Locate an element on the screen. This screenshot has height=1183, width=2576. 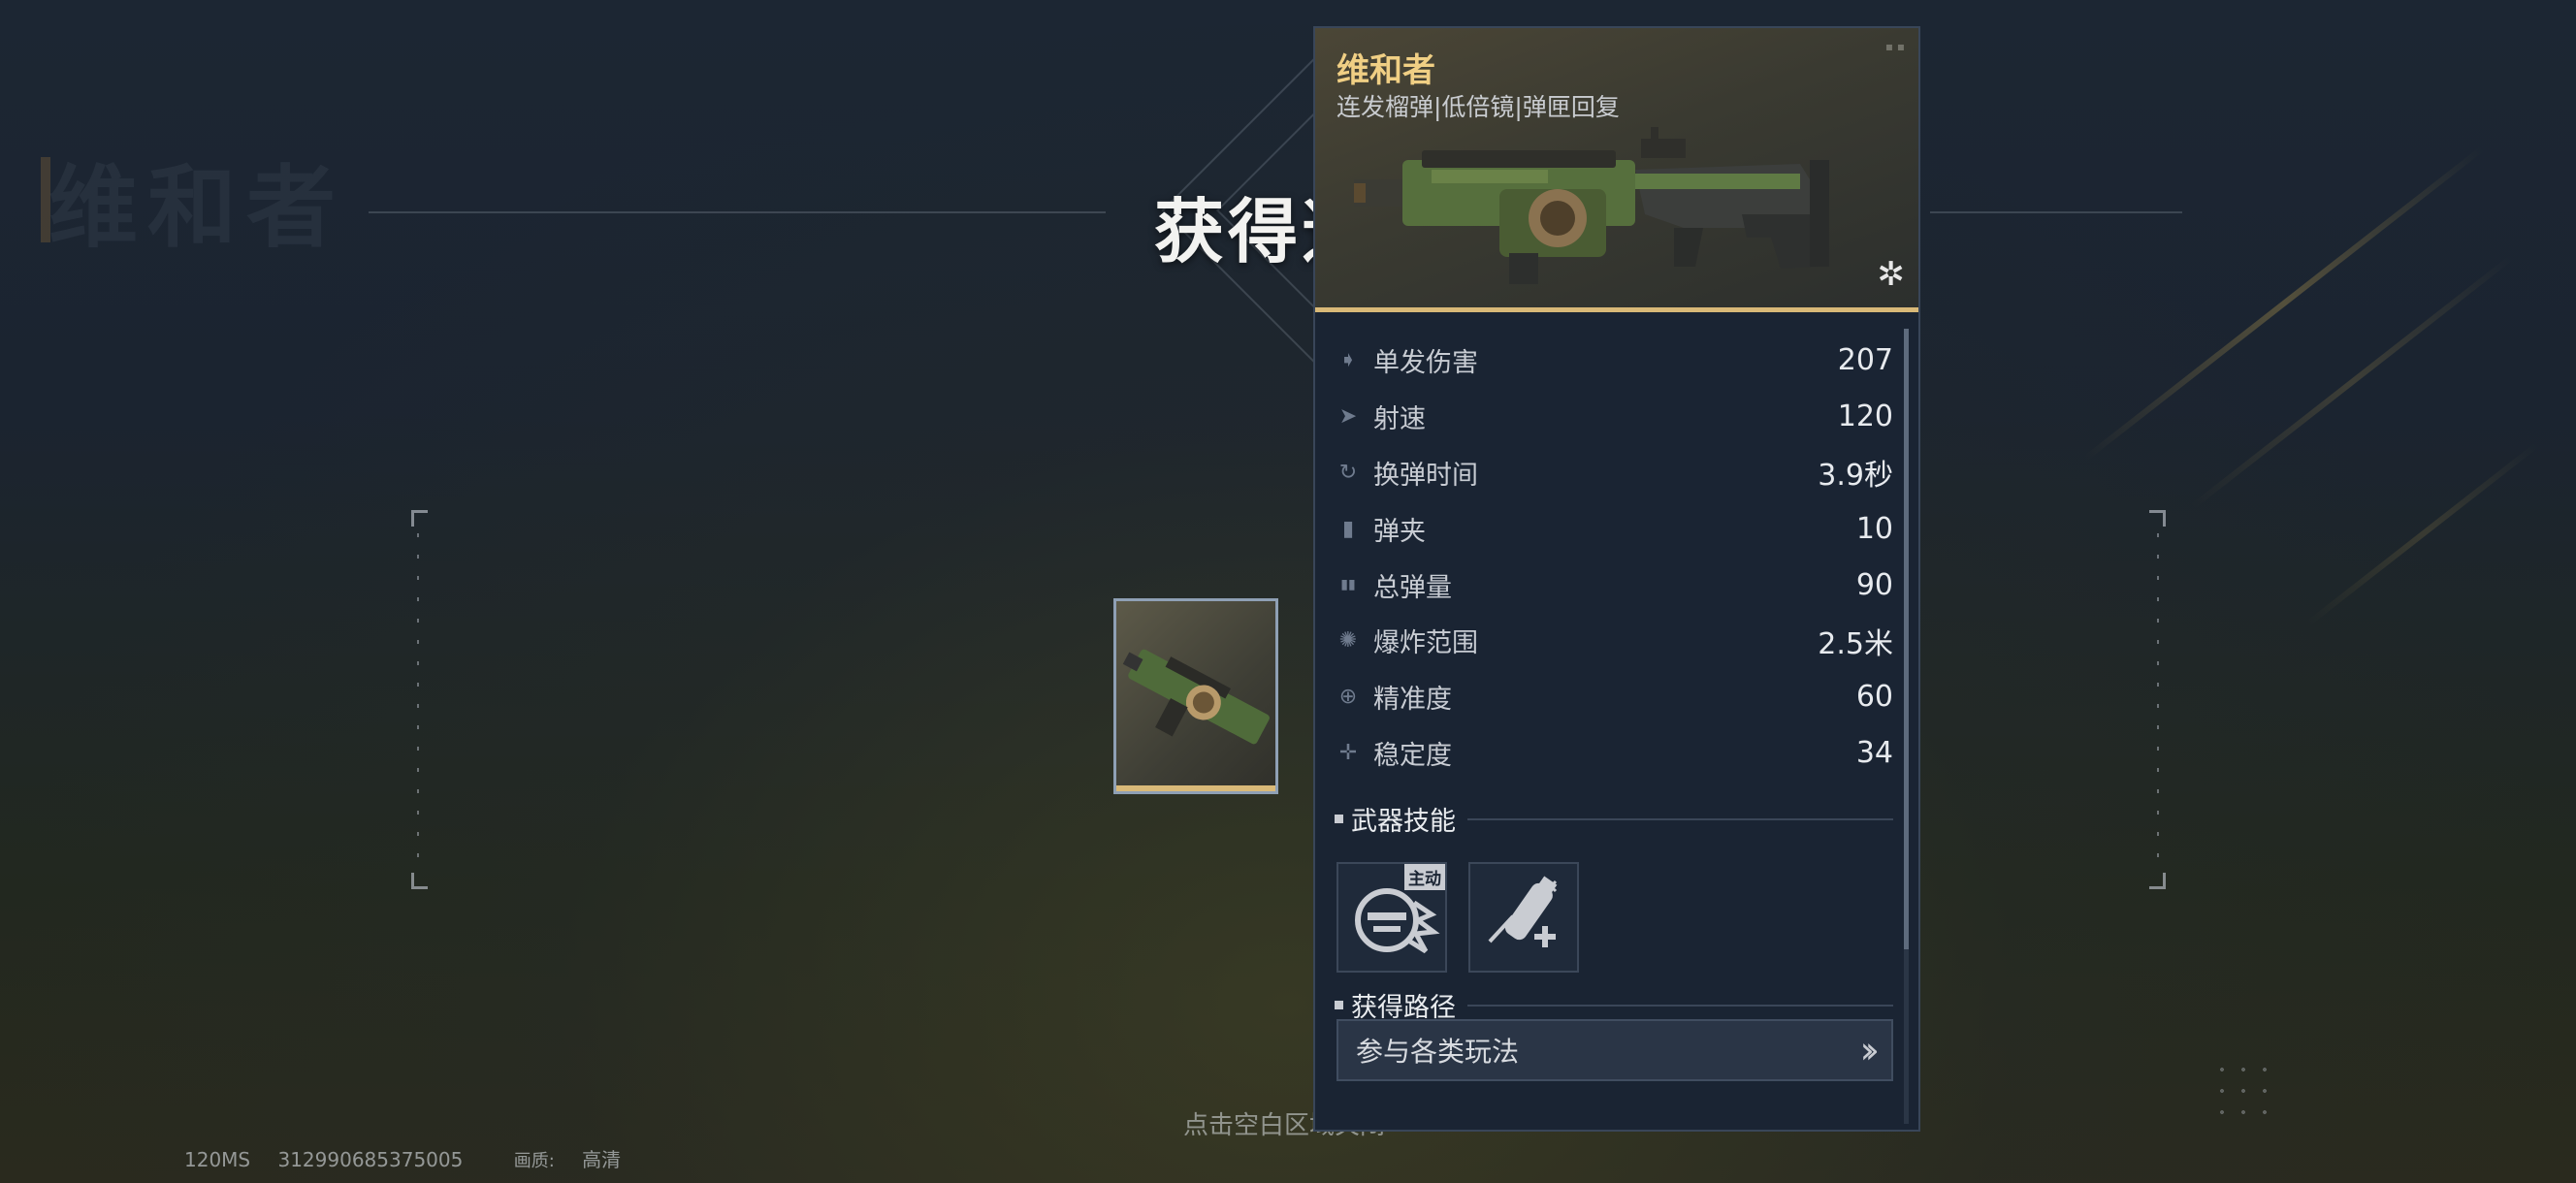
stat-row: ▮▮ 总弹量 90 is located at coordinates (1614, 585).